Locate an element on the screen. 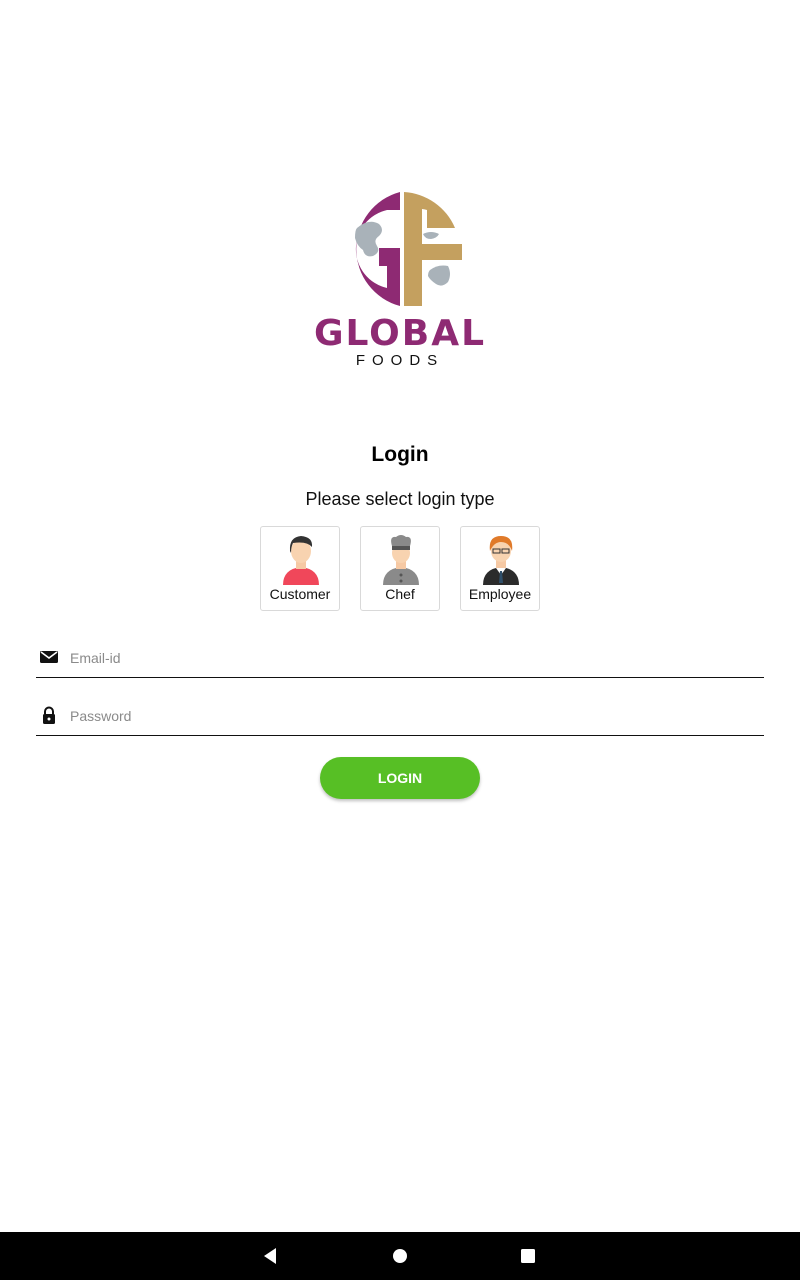  nav-recents-button is located at coordinates (528, 1256).